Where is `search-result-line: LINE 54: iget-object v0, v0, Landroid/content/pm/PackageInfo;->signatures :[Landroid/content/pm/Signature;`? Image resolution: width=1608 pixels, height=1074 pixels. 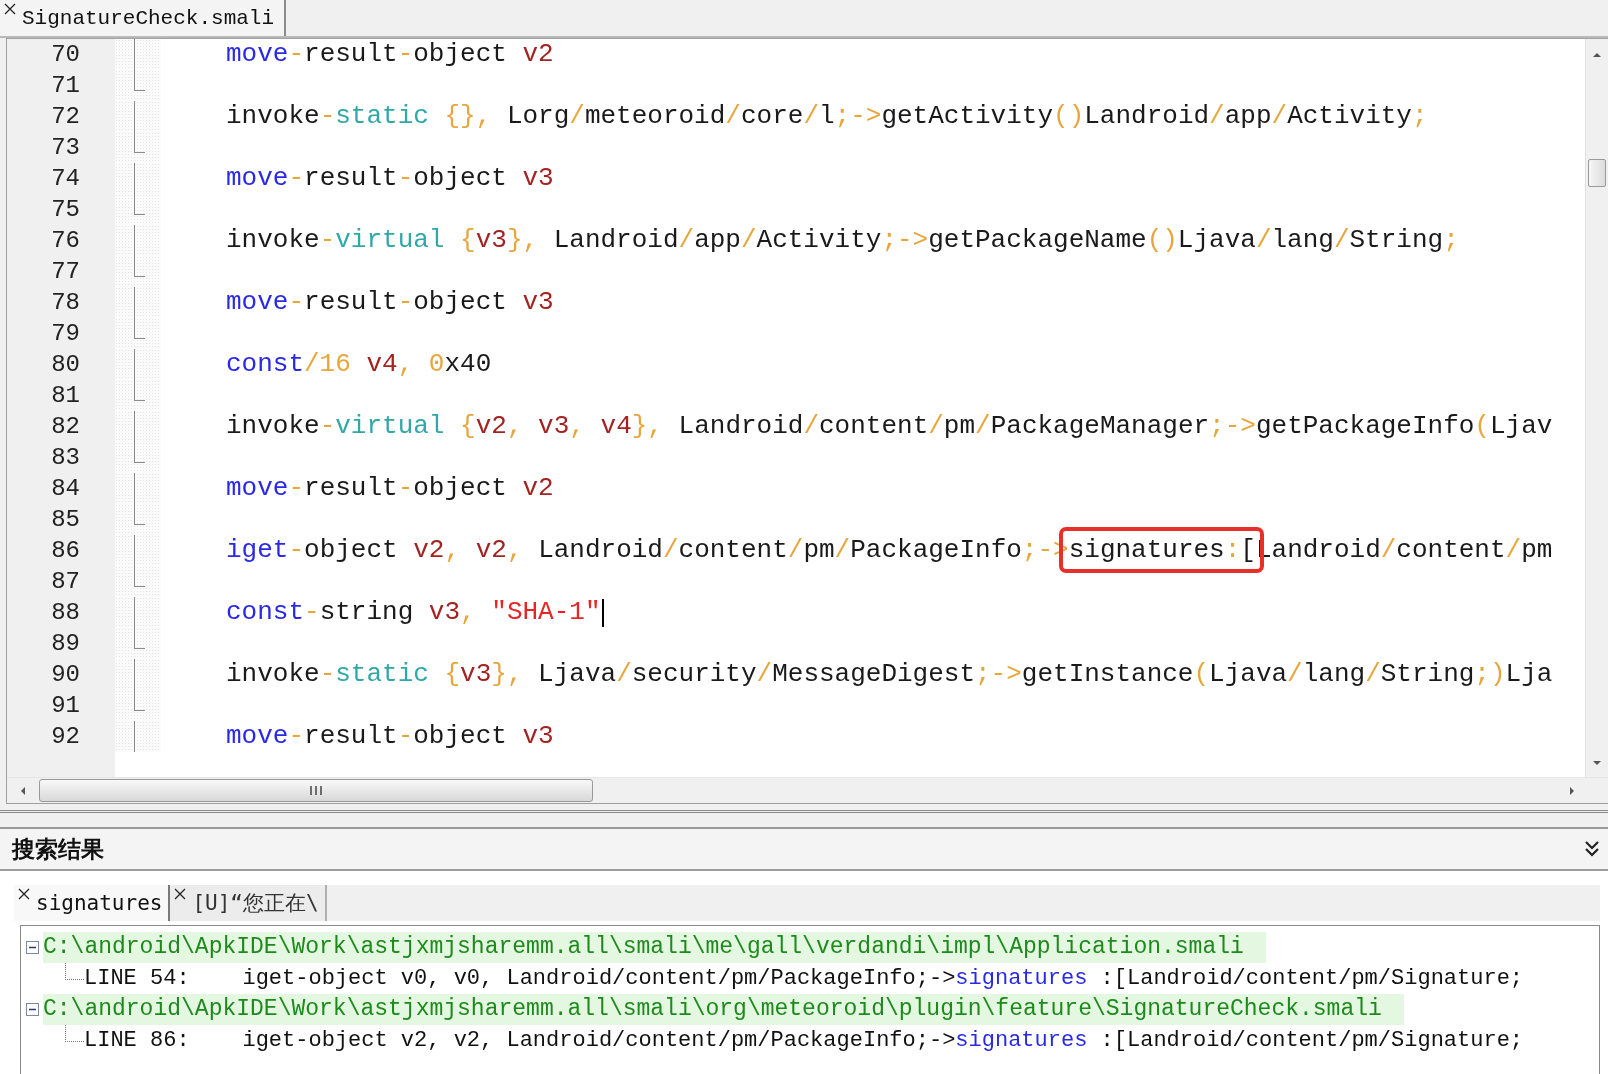
search-result-line: LINE 54: iget-object v0, v0, Landroid/content/pm/PackageInfo;->signatures :[Landroid/content/pm/Signature; is located at coordinates (804, 978).